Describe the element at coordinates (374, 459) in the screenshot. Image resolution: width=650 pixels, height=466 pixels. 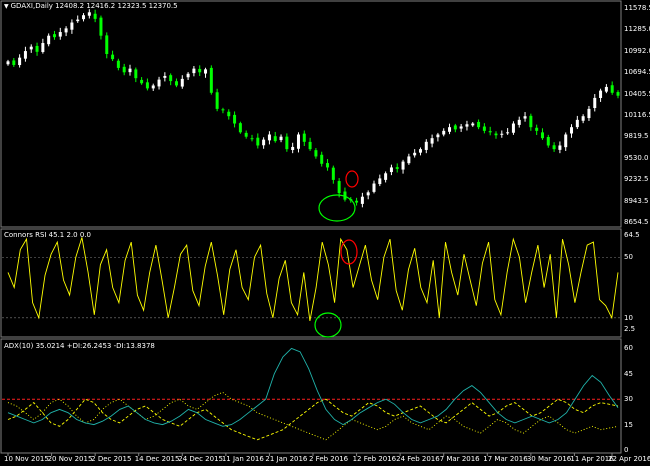
I see `date-tick-label: 12 Feb 2016` at that location.